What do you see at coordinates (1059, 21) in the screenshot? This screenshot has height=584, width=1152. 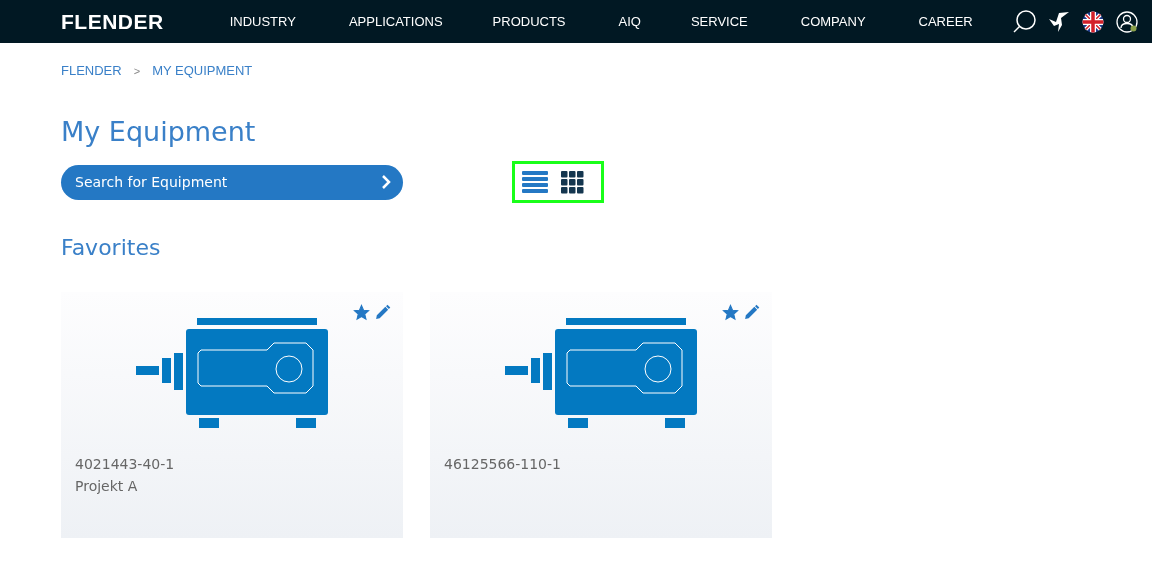 I see `pinwheel-icon` at bounding box center [1059, 21].